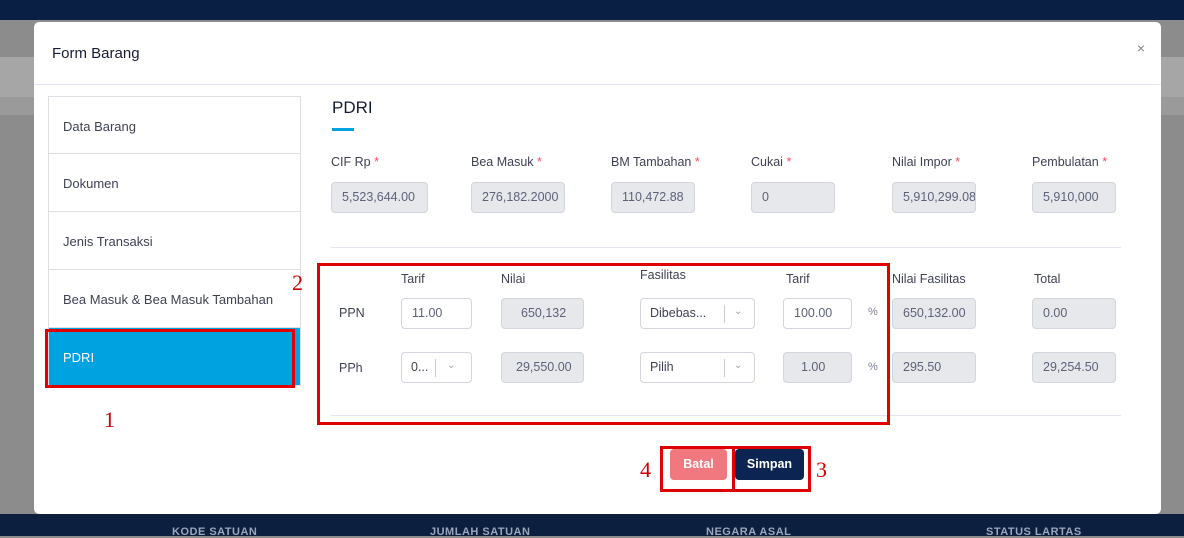  What do you see at coordinates (96, 53) in the screenshot?
I see `modal-title: Form Barang` at bounding box center [96, 53].